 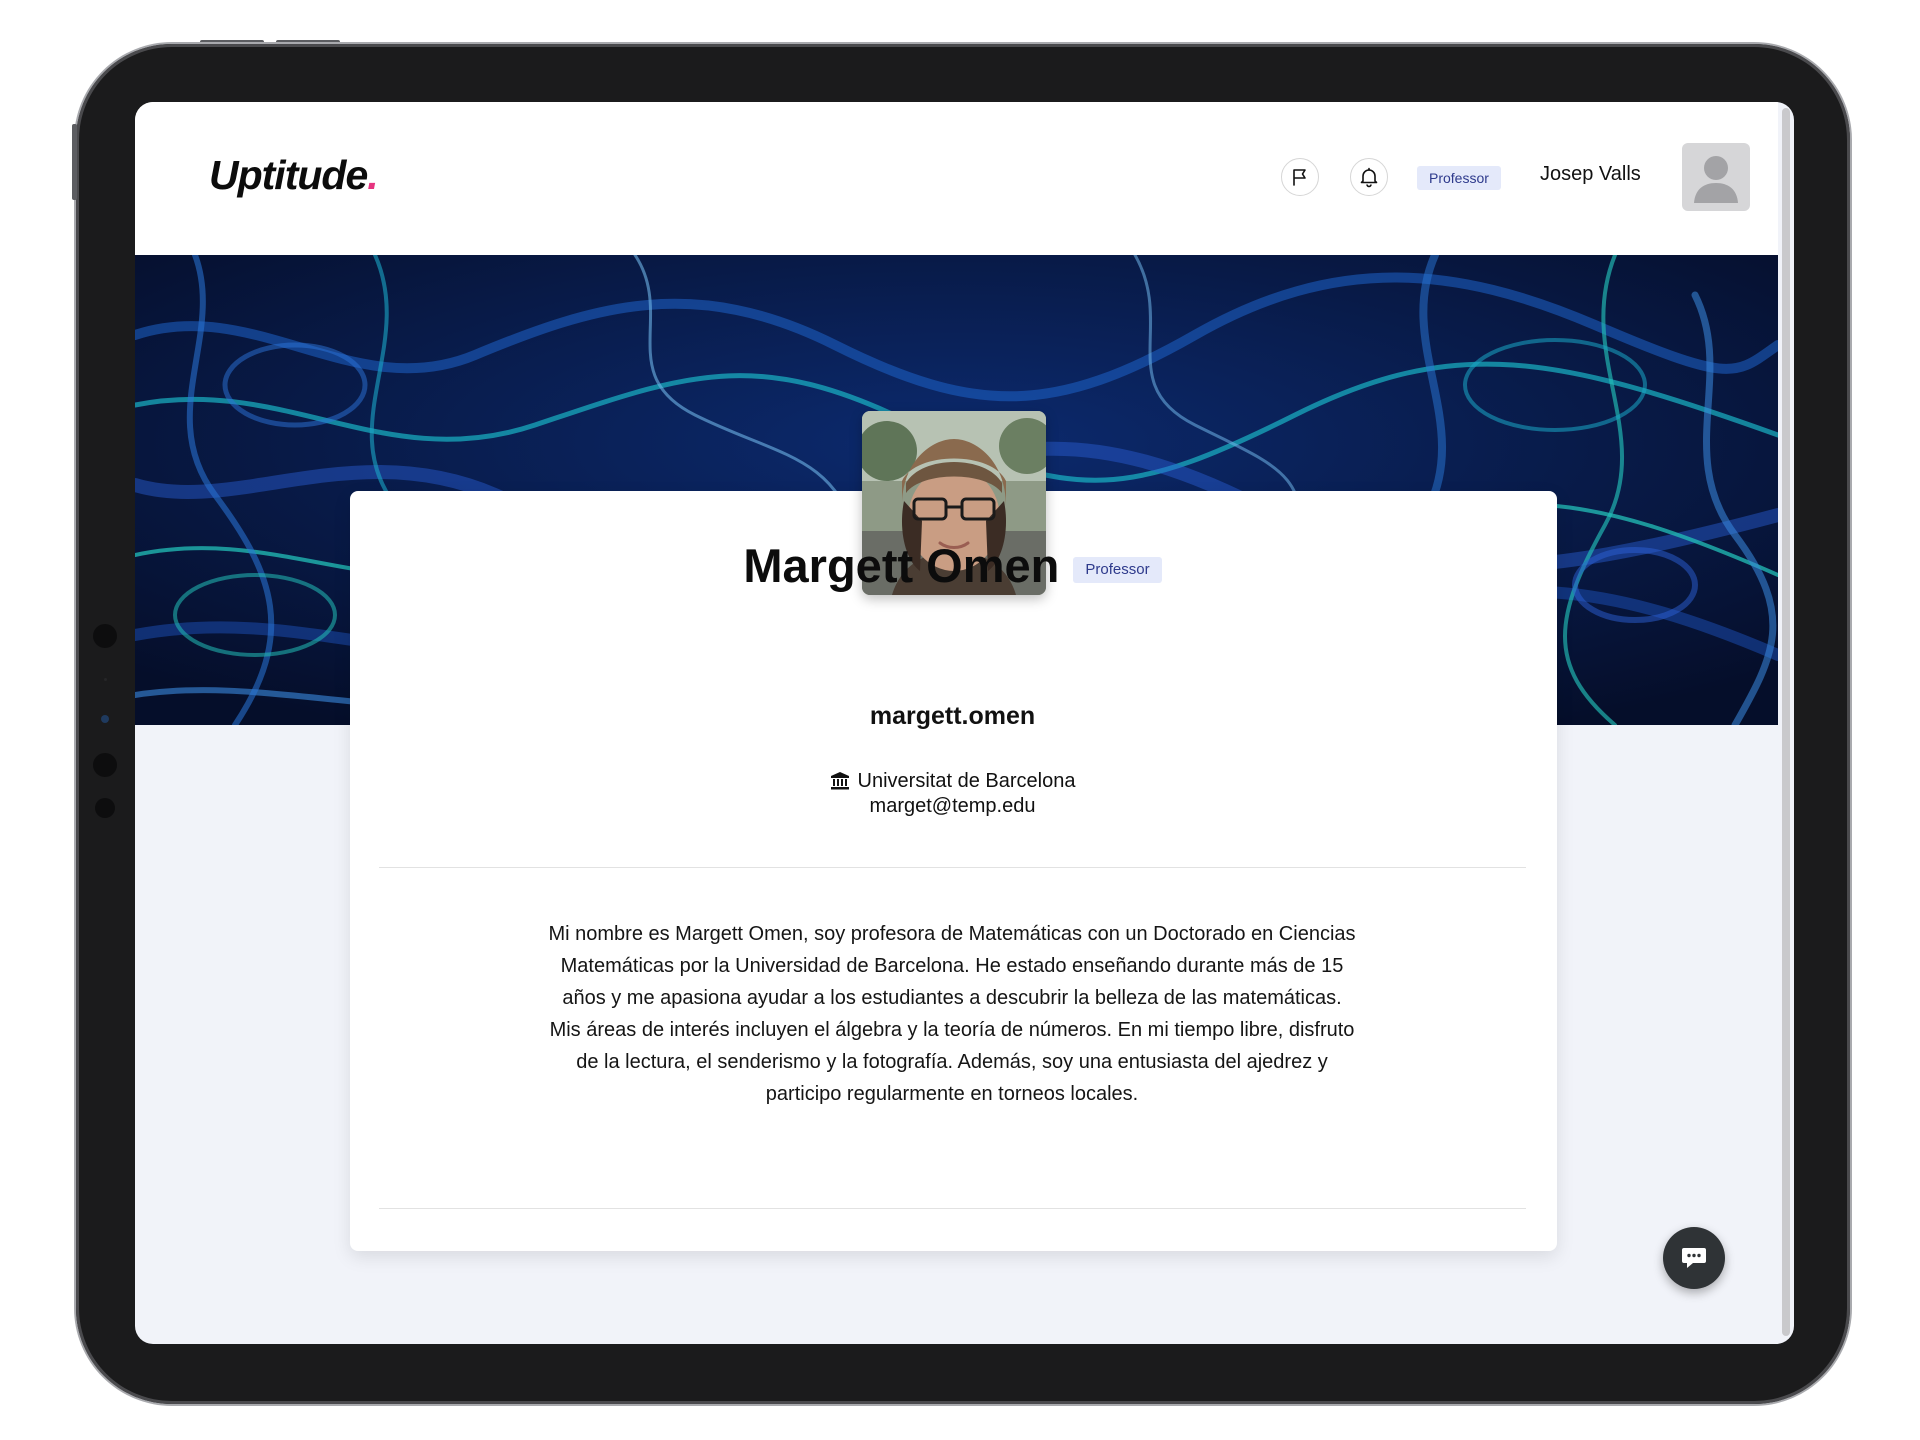 I want to click on institution-name: Universitat de Barcelona, so click(x=966, y=781).